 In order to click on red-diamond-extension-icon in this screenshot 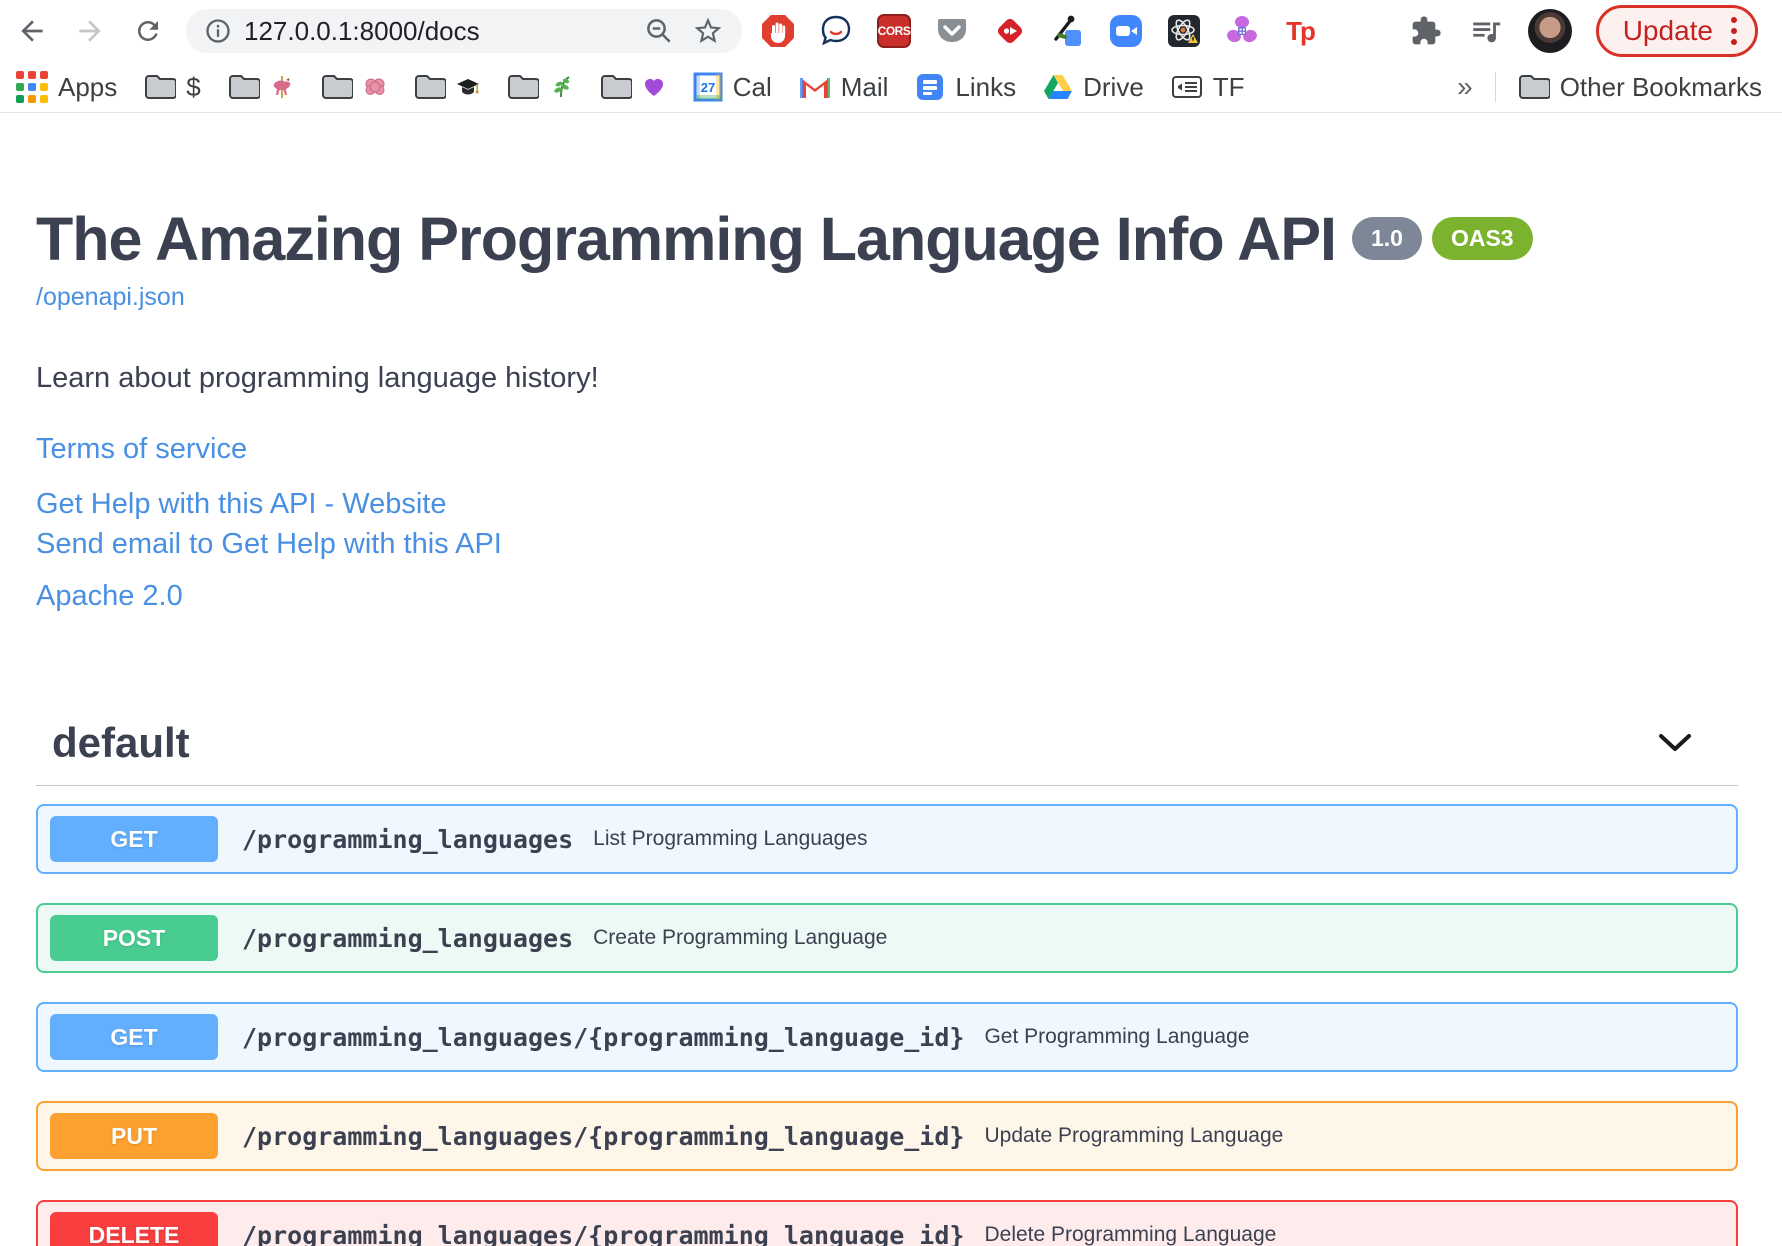, I will do `click(1010, 31)`.